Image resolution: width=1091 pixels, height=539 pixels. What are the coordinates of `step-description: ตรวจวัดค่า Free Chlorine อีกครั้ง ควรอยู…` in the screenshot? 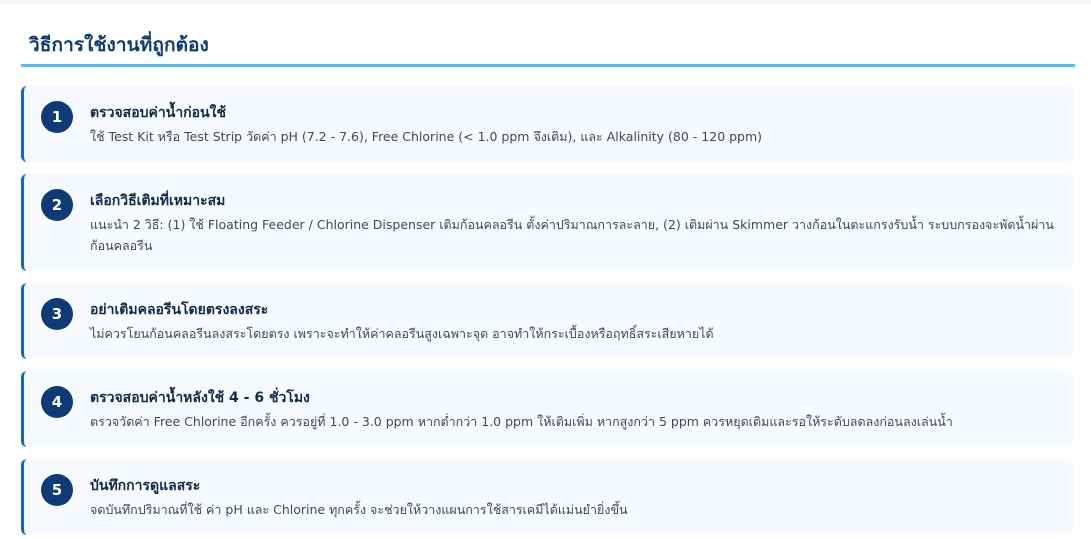 It's located at (521, 421).